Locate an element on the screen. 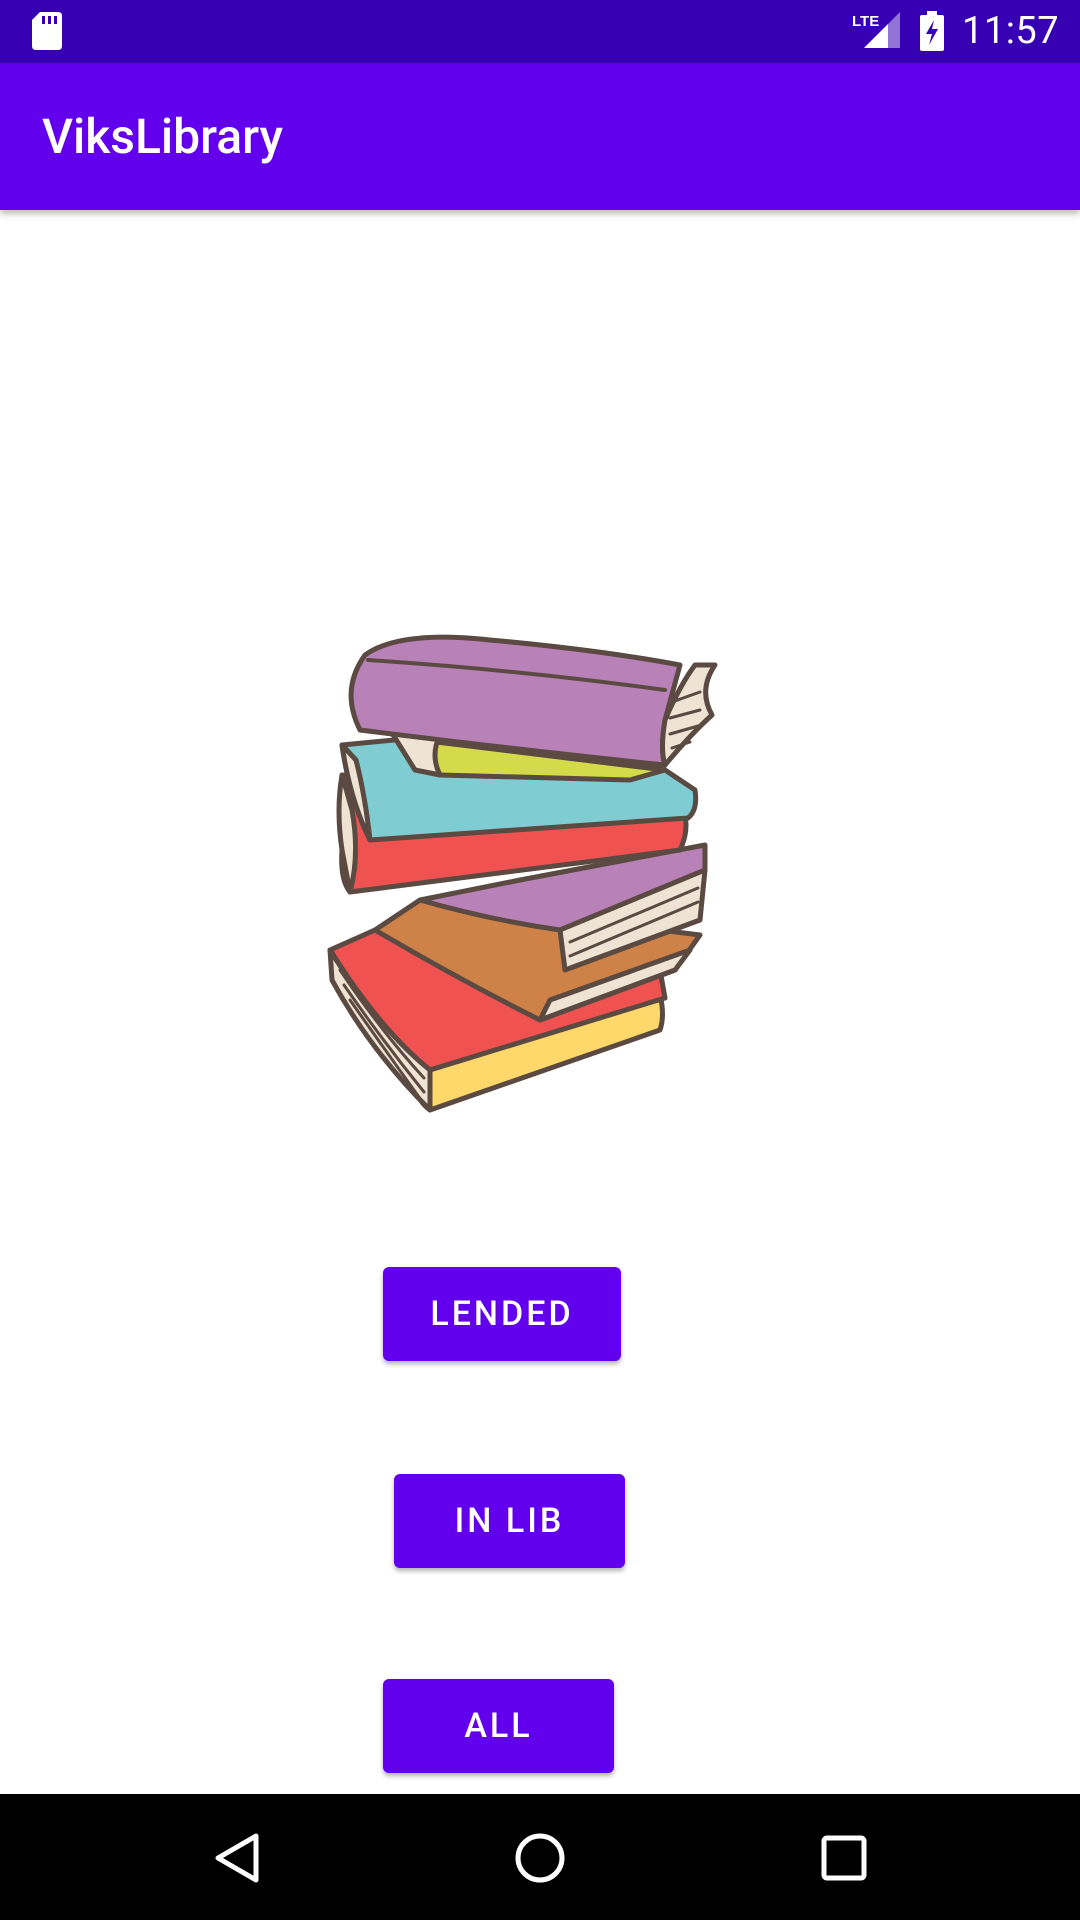 Image resolution: width=1080 pixels, height=1920 pixels. home-icon is located at coordinates (540, 1858).